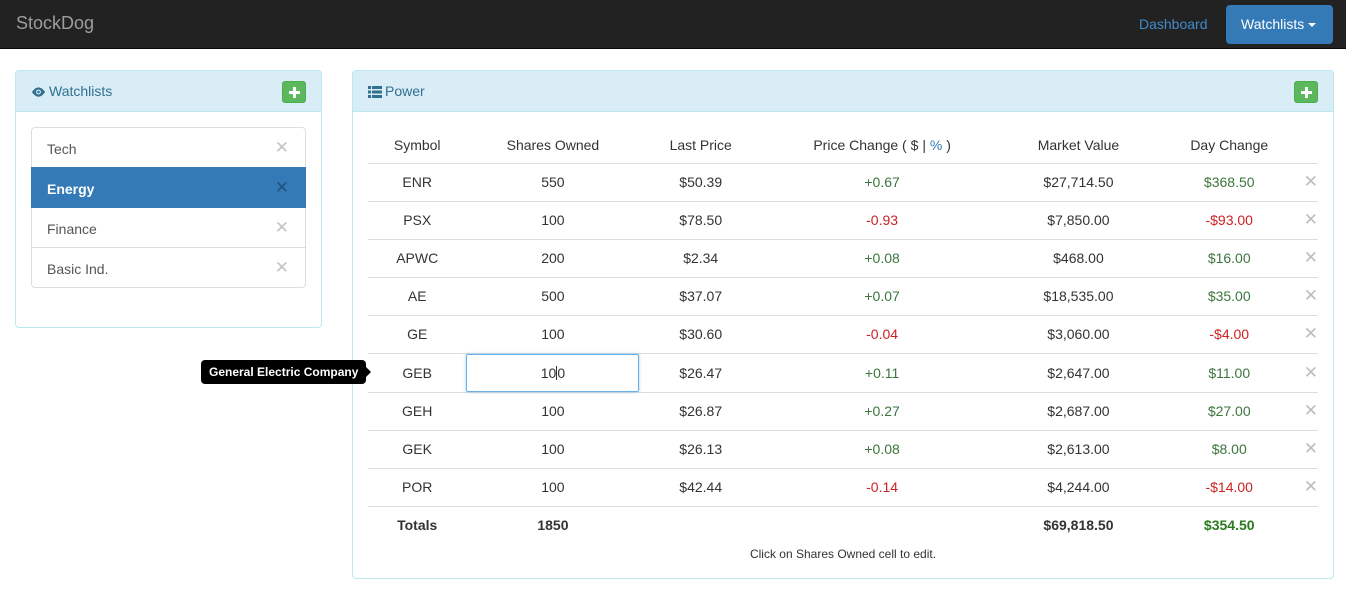 The width and height of the screenshot is (1346, 596). I want to click on symbol-cell: POR, so click(417, 486).